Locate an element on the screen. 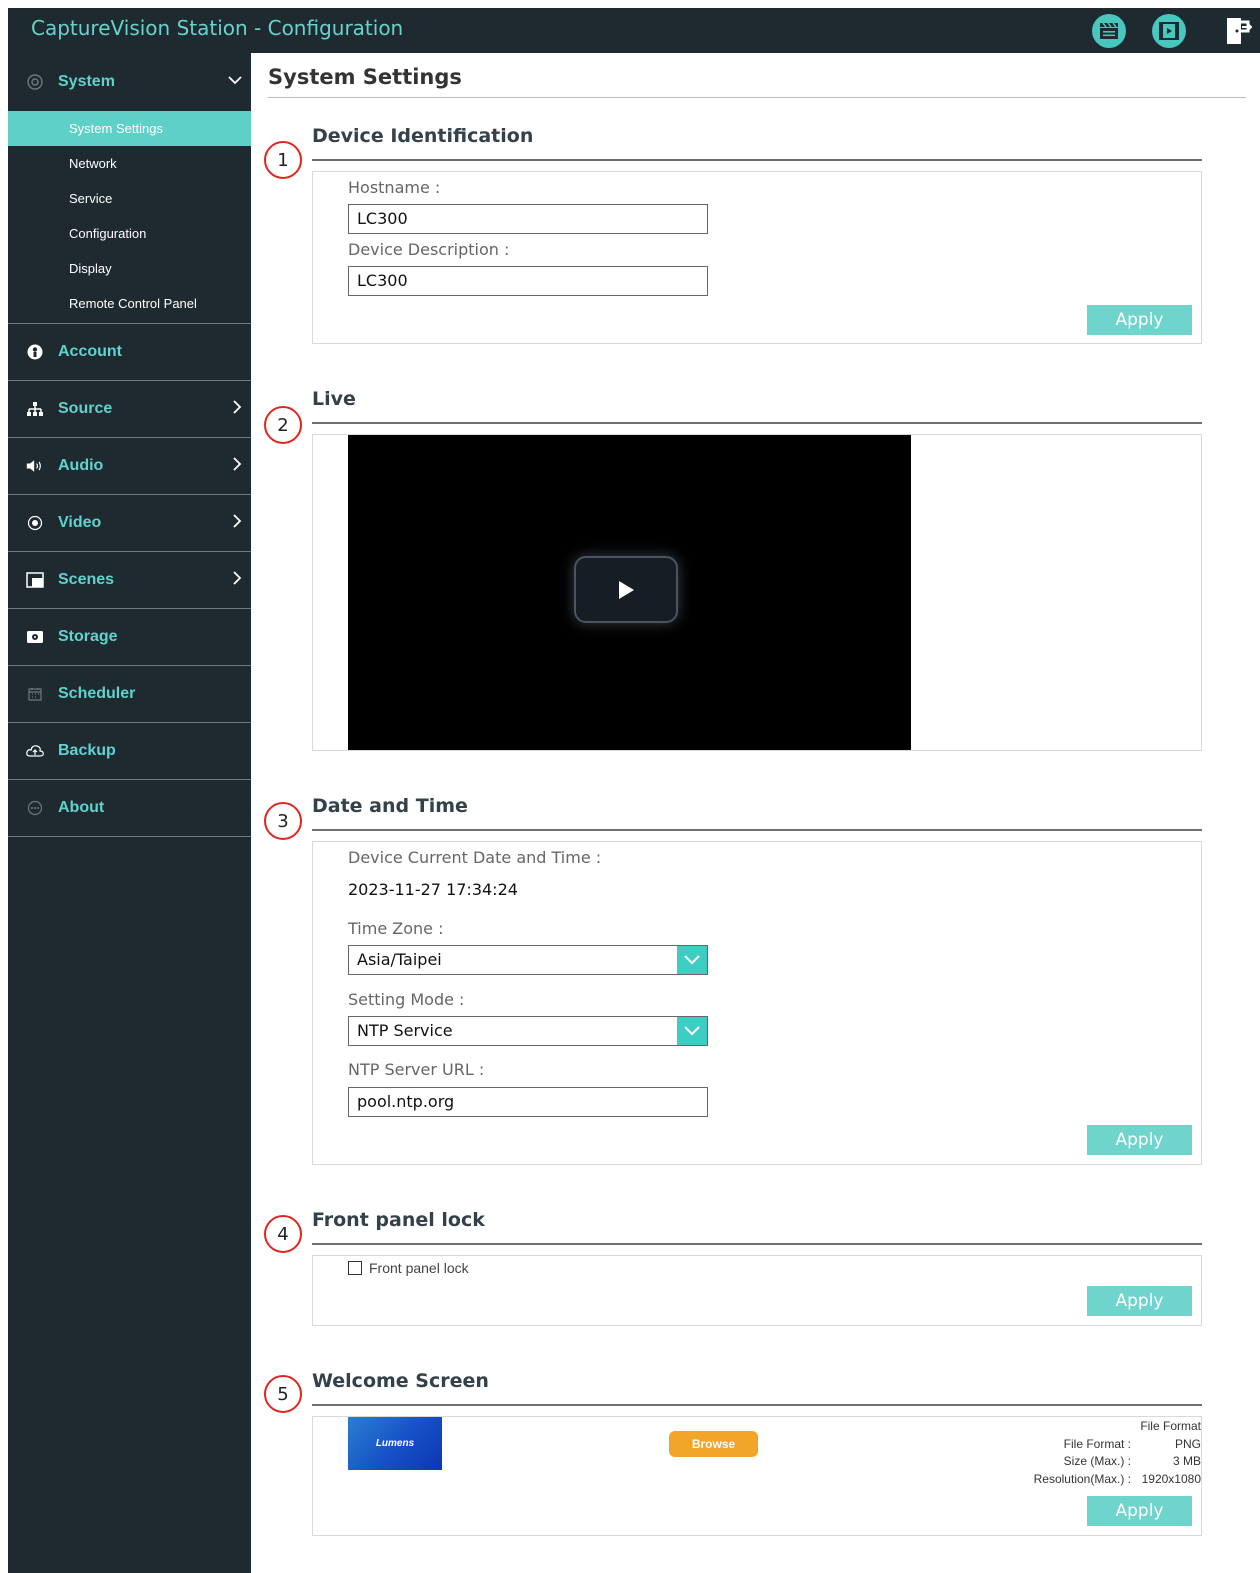 The width and height of the screenshot is (1260, 1573). section-number-badge: 2 is located at coordinates (283, 425).